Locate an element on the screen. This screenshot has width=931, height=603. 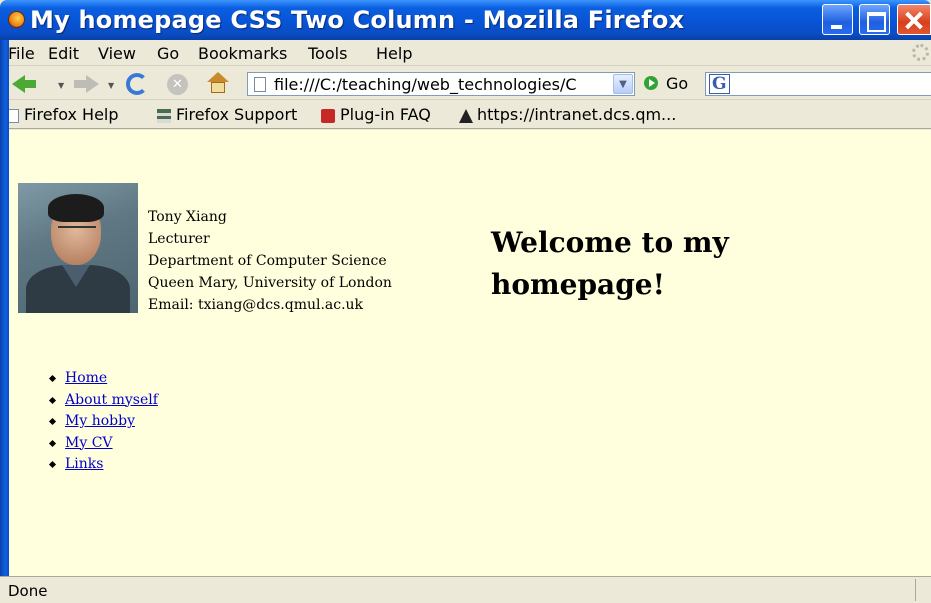
nav-link-hobby: My hobby is located at coordinates (100, 421).